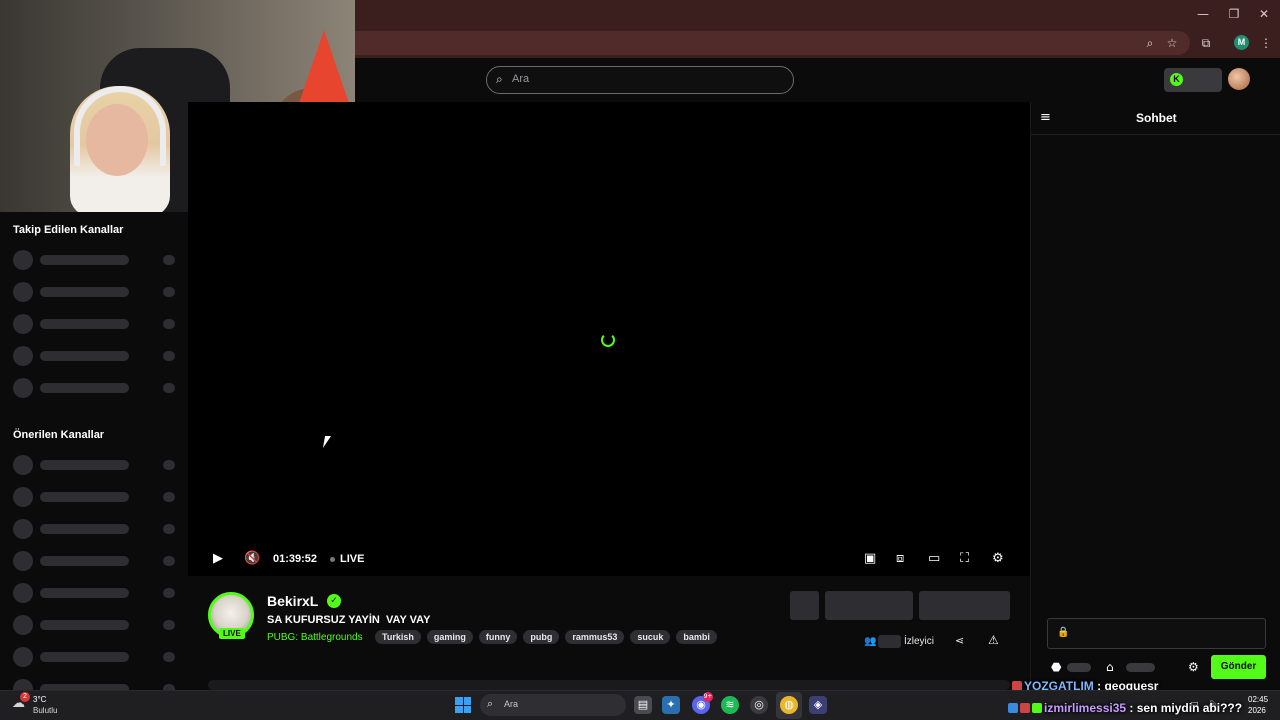 This screenshot has width=1280, height=720. Describe the element at coordinates (232, 633) in the screenshot. I see `live-badge: LIVE` at that location.